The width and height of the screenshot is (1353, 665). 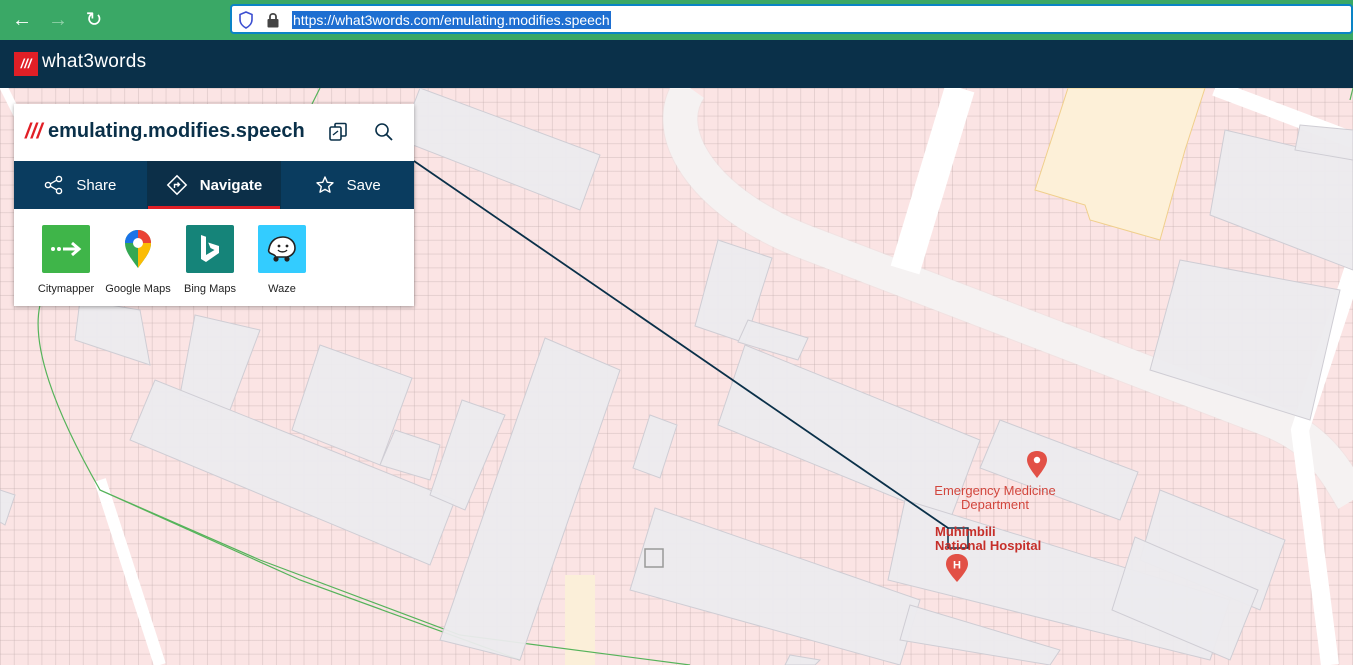 What do you see at coordinates (66, 289) in the screenshot?
I see `app-citymapper-label: Citymapper` at bounding box center [66, 289].